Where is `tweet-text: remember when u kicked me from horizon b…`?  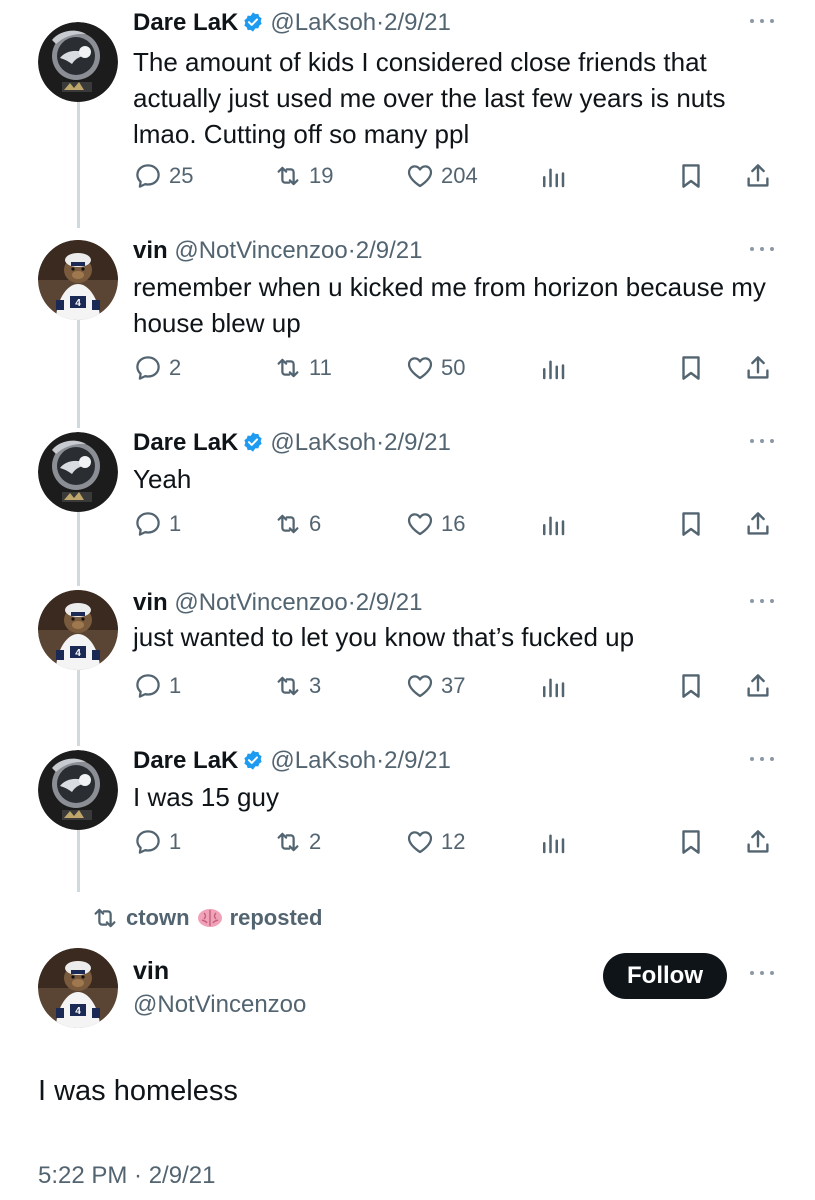 tweet-text: remember when u kicked me from horizon b… is located at coordinates (449, 305).